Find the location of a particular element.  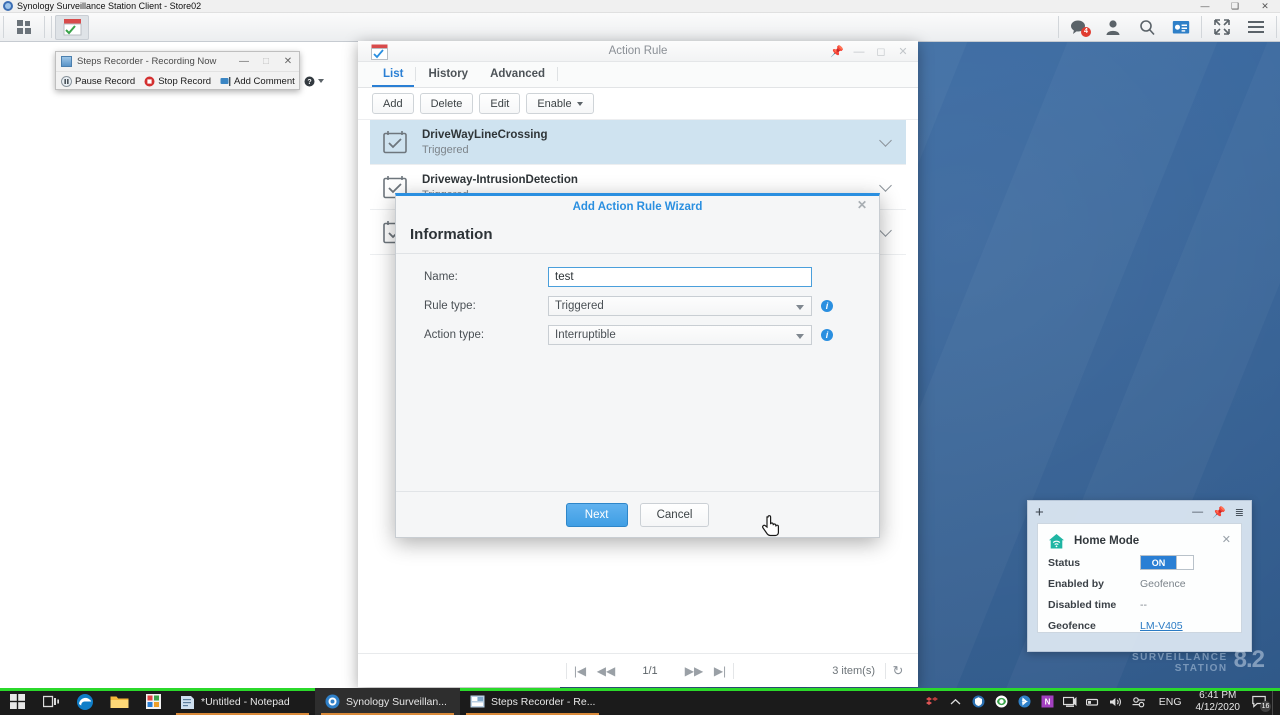

settings-icon is located at coordinates (1139, 701).